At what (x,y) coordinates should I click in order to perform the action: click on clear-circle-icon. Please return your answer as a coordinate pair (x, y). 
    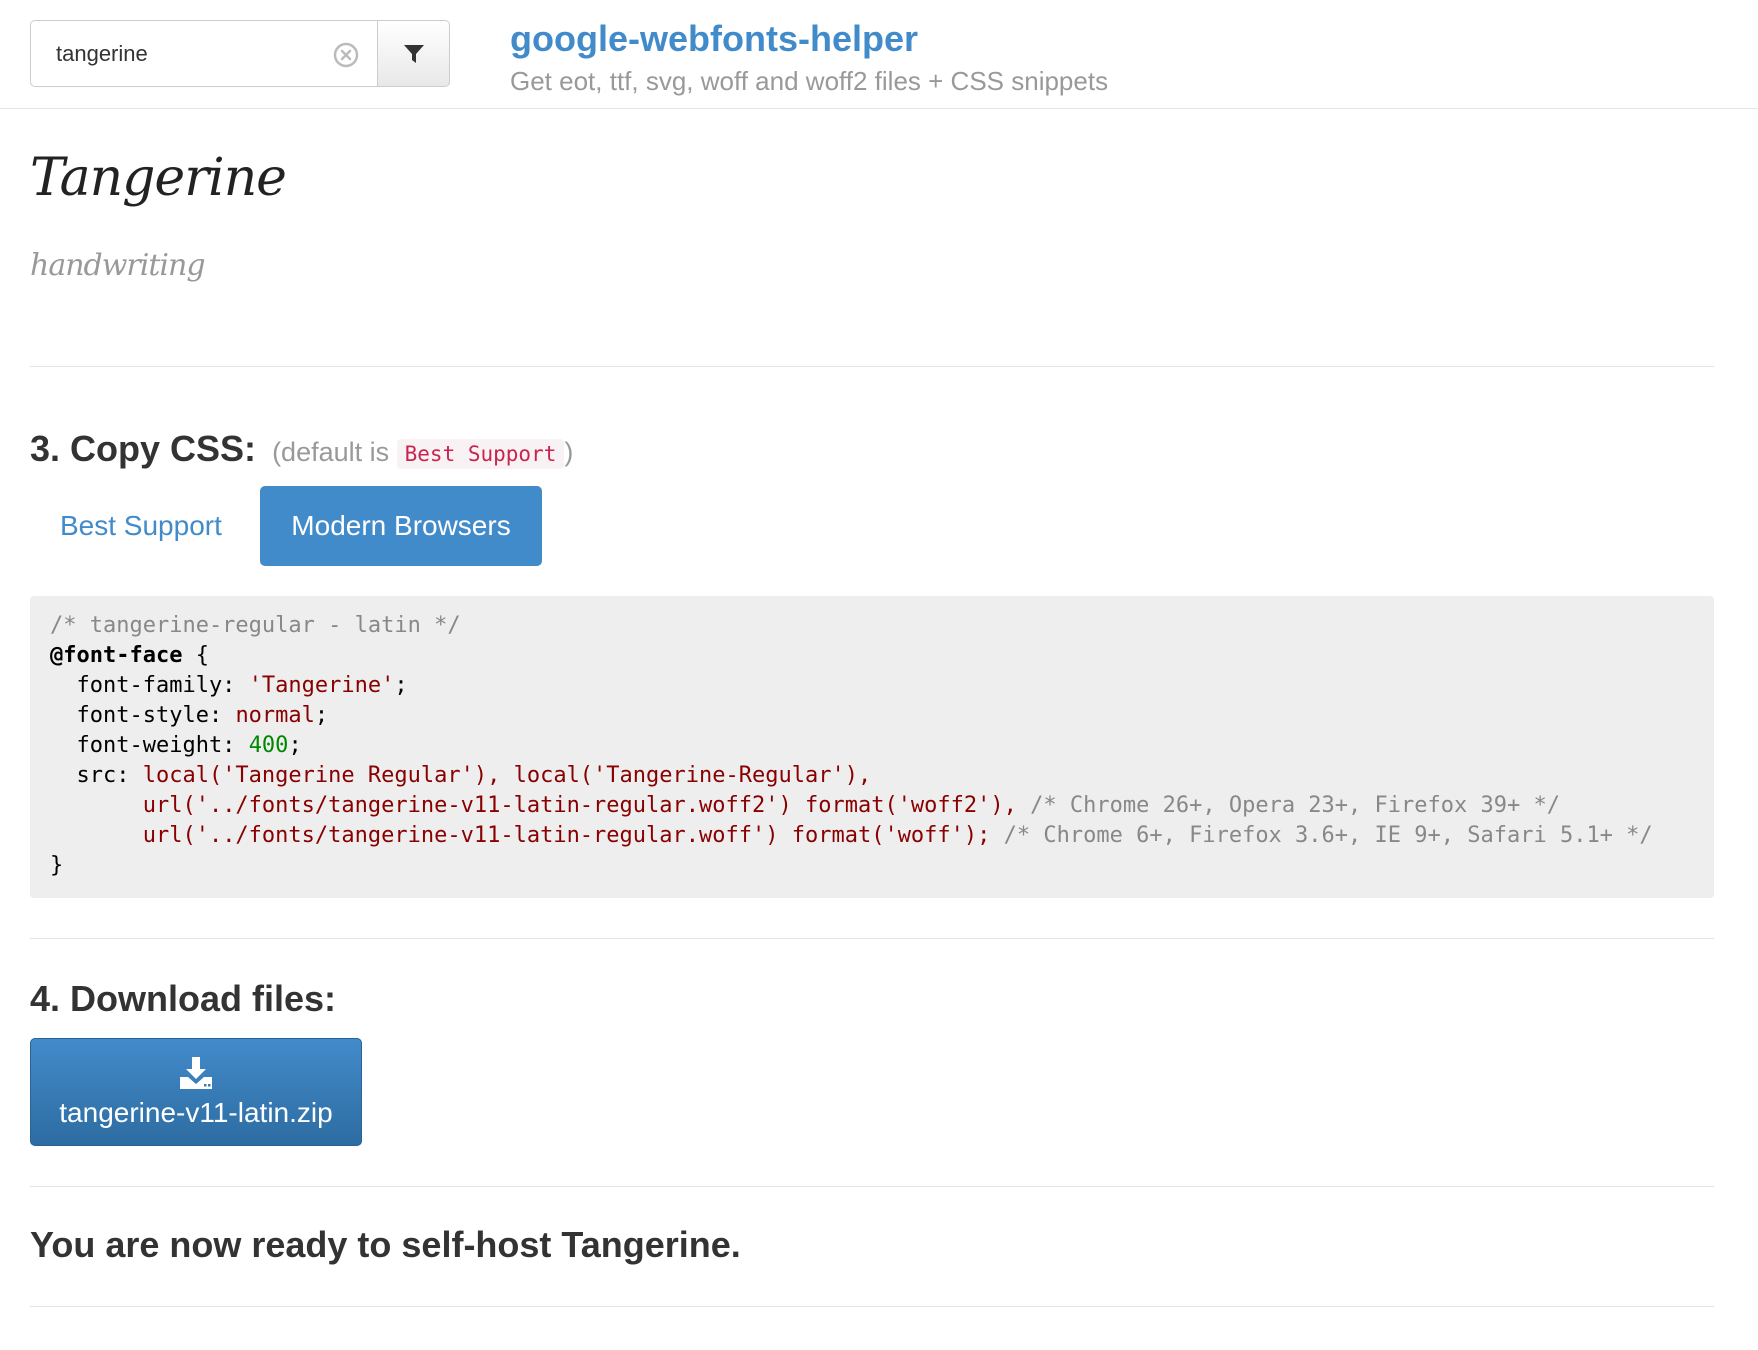
    Looking at the image, I should click on (346, 55).